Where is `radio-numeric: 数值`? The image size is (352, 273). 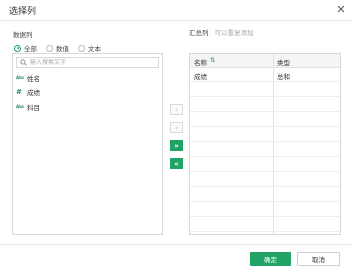
radio-numeric: 数值 is located at coordinates (57, 48).